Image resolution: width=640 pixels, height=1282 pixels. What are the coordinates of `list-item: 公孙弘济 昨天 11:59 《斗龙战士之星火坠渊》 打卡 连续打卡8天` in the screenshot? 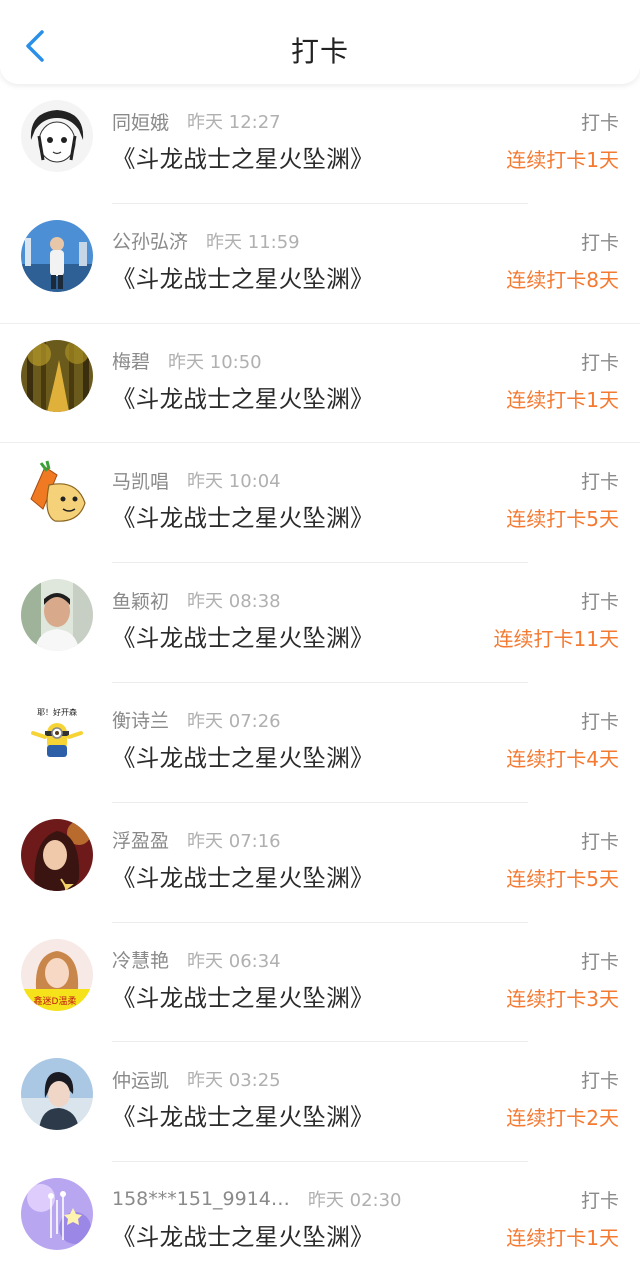 It's located at (320, 264).